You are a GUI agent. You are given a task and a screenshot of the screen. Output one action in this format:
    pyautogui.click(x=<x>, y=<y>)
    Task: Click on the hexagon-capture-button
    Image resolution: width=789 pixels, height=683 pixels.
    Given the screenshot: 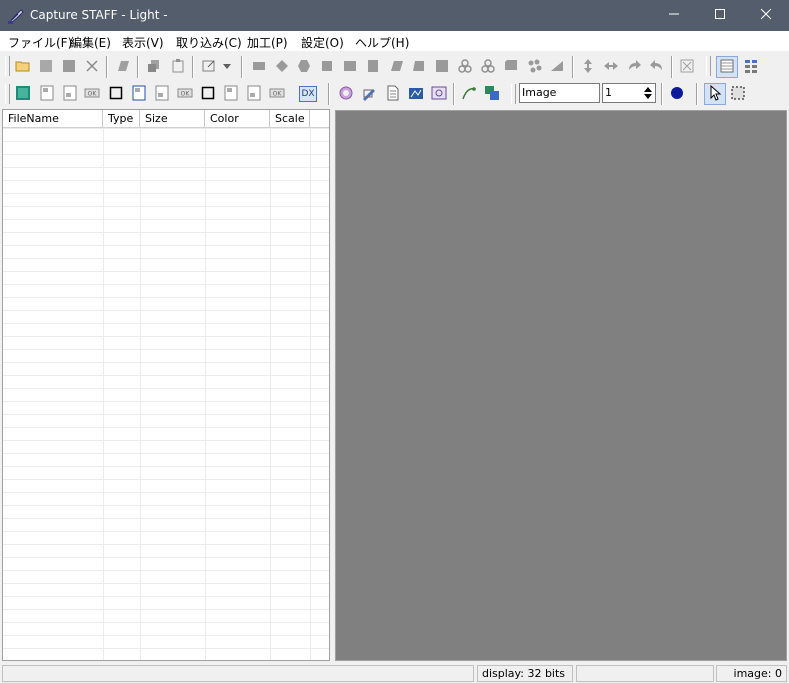 What is the action you would take?
    pyautogui.click(x=304, y=67)
    